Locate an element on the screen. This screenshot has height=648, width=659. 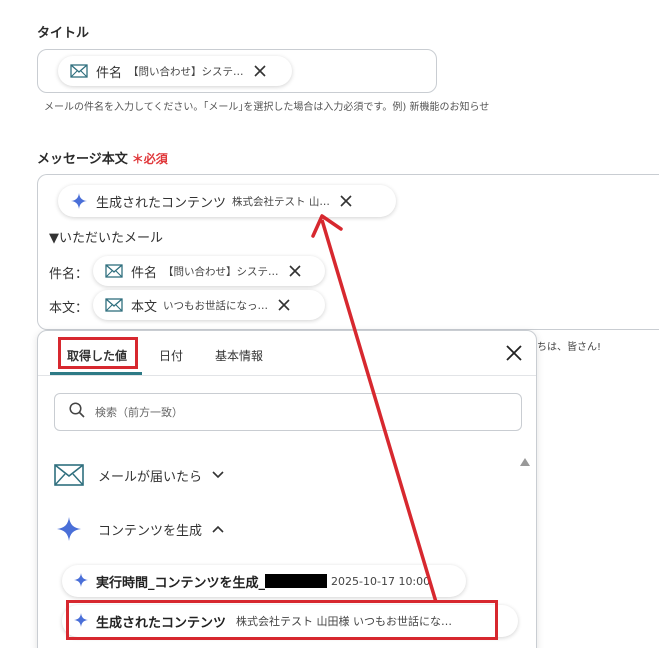
group-generate-content: コンテンツを生成 is located at coordinates (139, 529).